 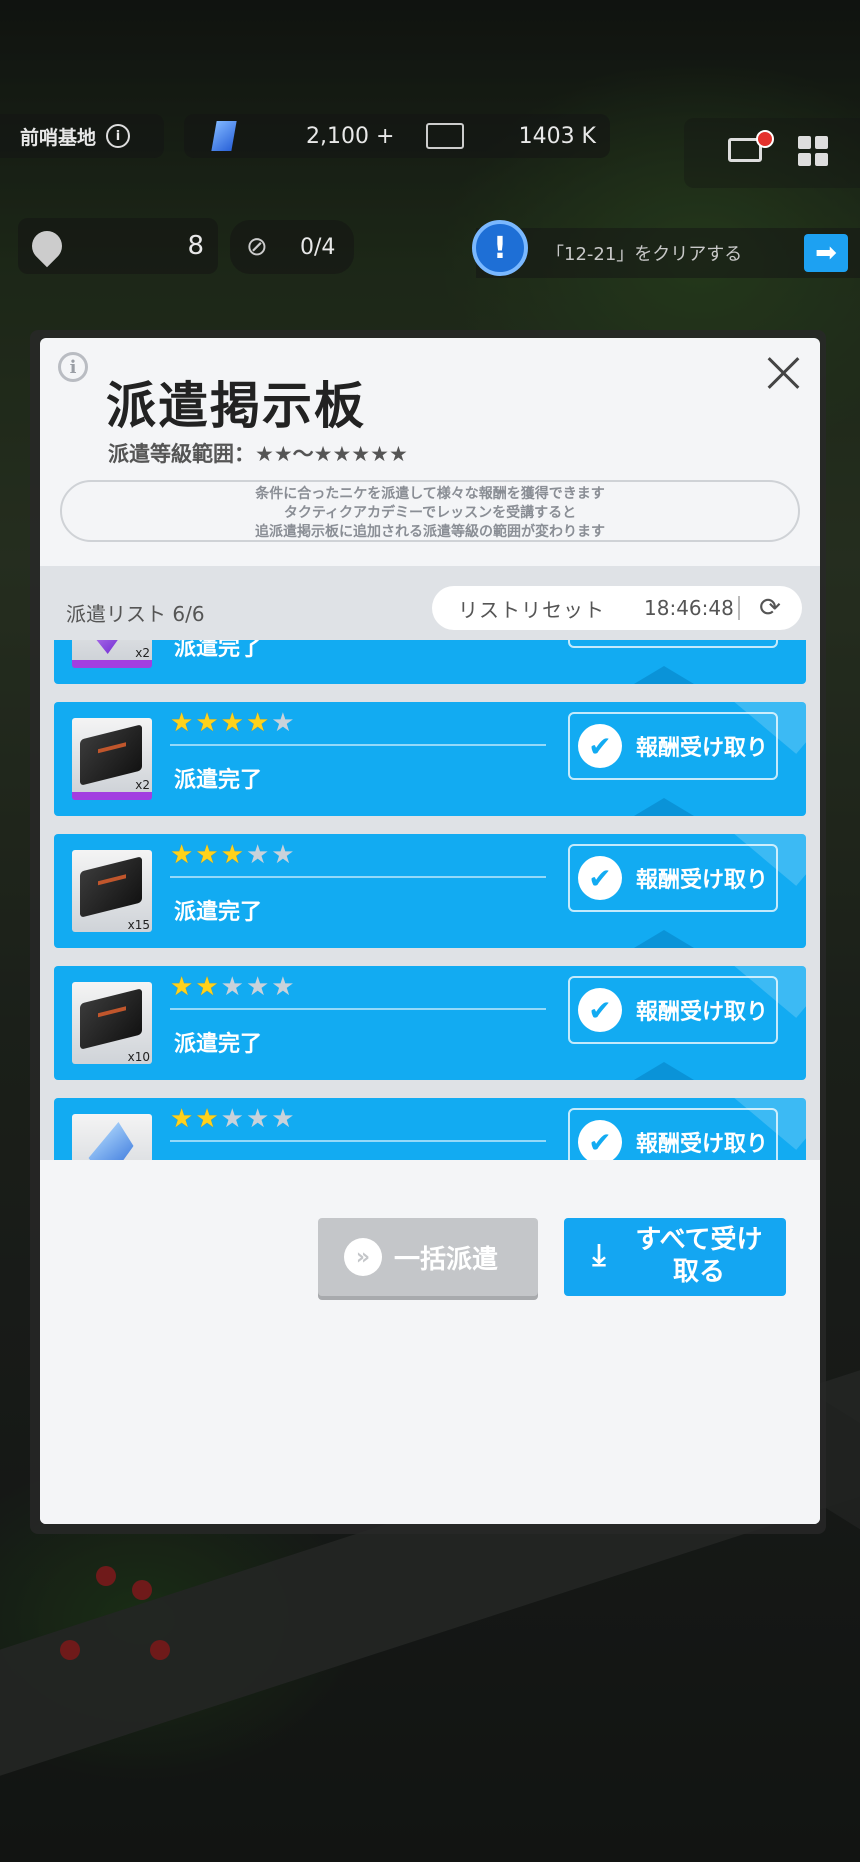 I want to click on arrow-right-icon: ➡, so click(x=826, y=253).